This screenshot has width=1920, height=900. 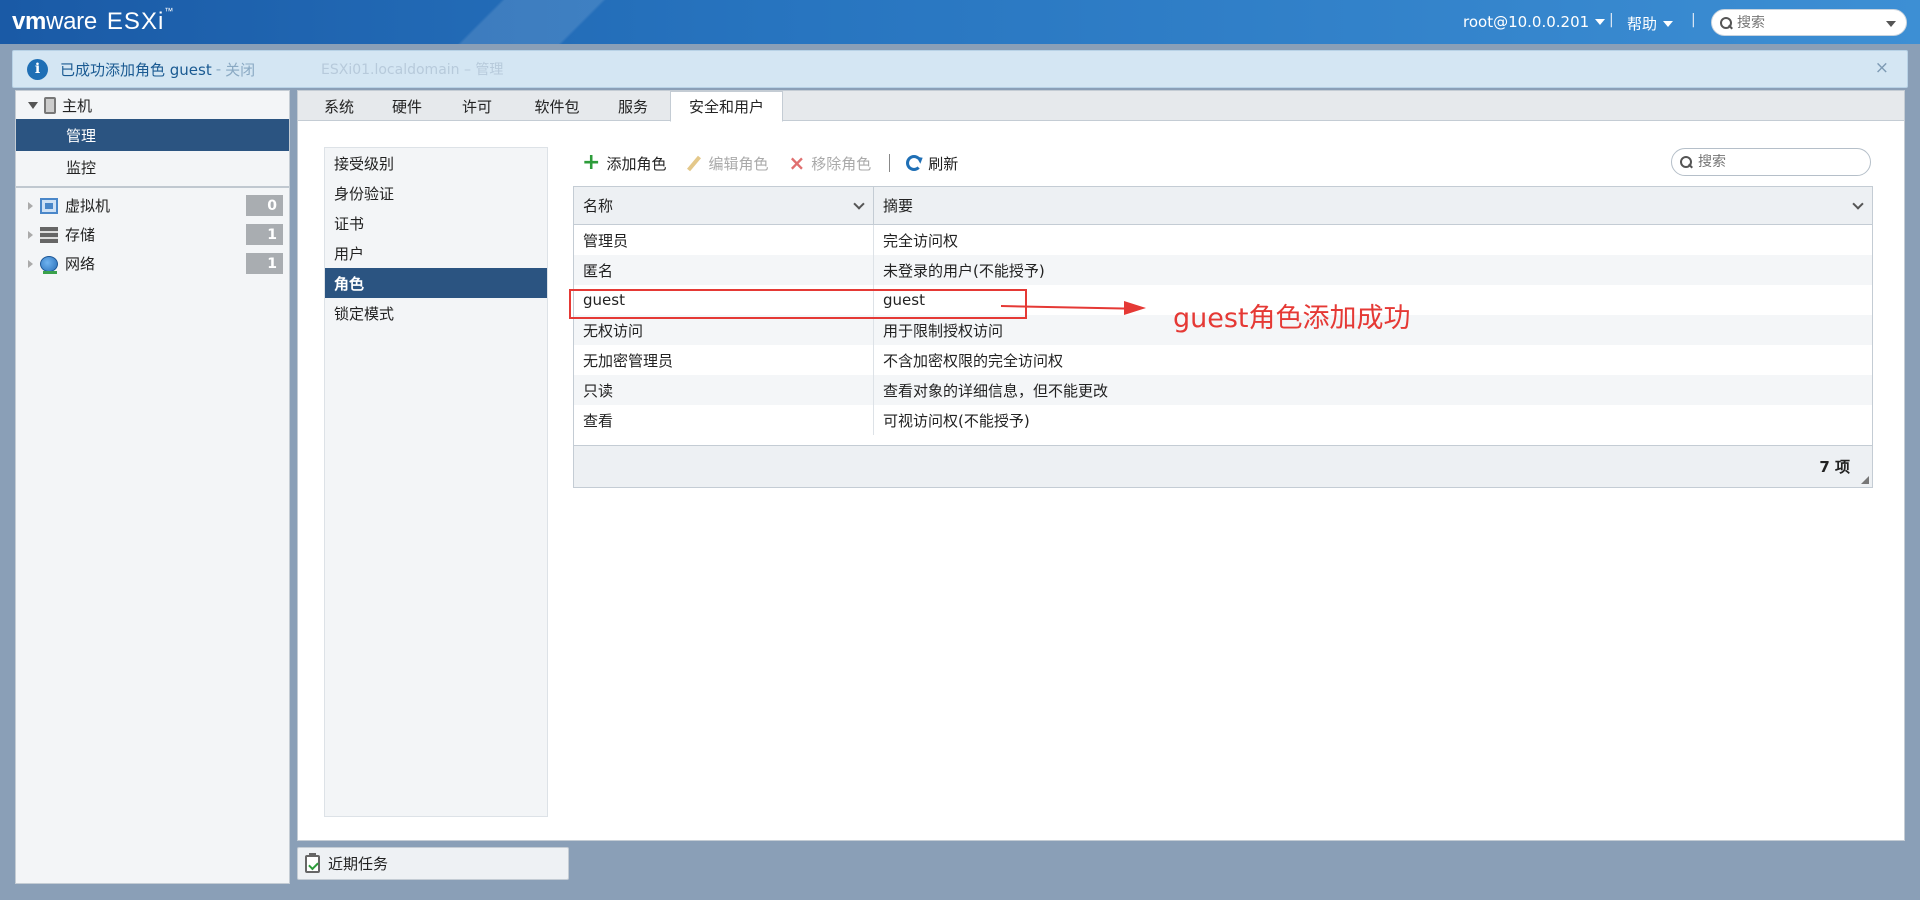 What do you see at coordinates (1135, 308) in the screenshot?
I see `annotation-arrow-head` at bounding box center [1135, 308].